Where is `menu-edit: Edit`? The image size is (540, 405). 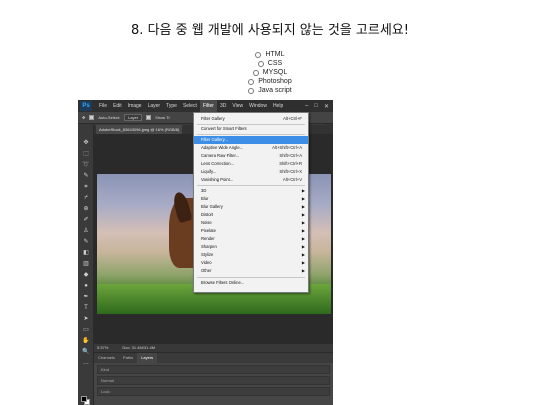 menu-edit: Edit is located at coordinates (117, 106).